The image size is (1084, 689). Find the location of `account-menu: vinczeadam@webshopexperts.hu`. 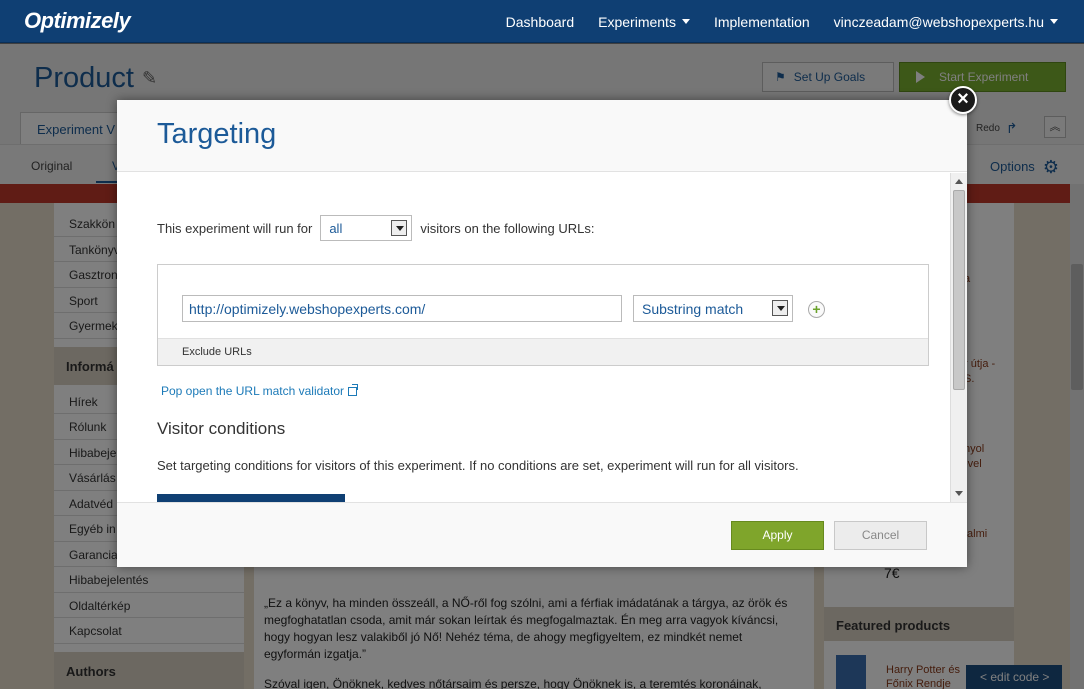

account-menu: vinczeadam@webshopexperts.hu is located at coordinates (946, 22).